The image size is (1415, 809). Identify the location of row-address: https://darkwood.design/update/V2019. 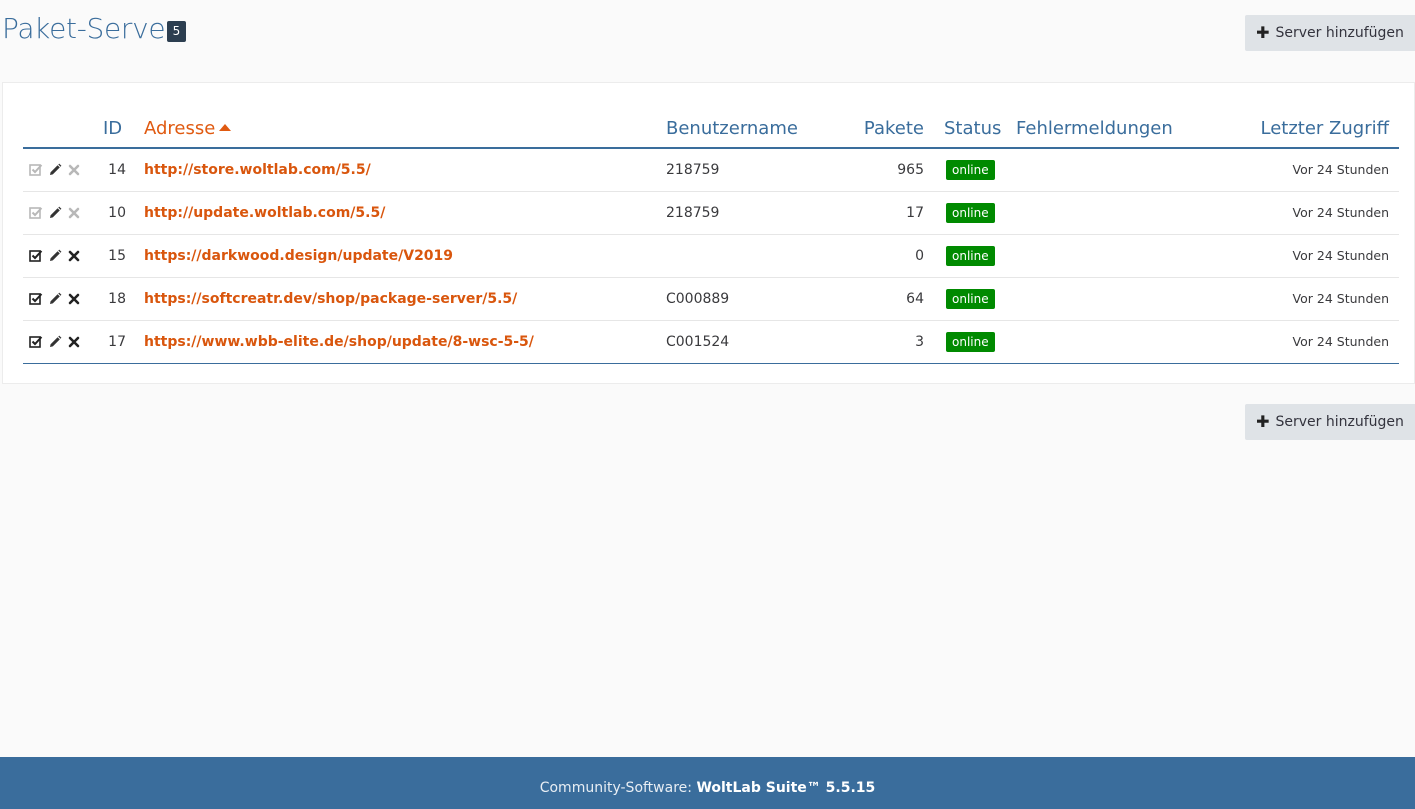
(405, 256).